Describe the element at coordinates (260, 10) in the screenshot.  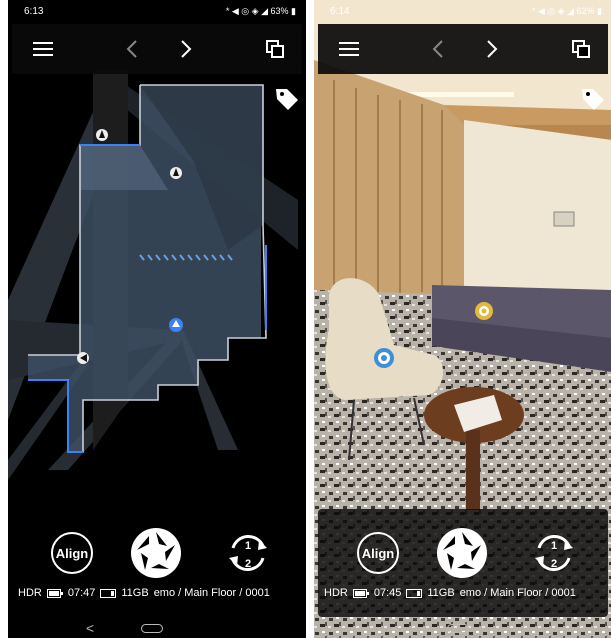
I see `status-icons: * ◀ ◎ ◈ ◢ 63% ▮` at that location.